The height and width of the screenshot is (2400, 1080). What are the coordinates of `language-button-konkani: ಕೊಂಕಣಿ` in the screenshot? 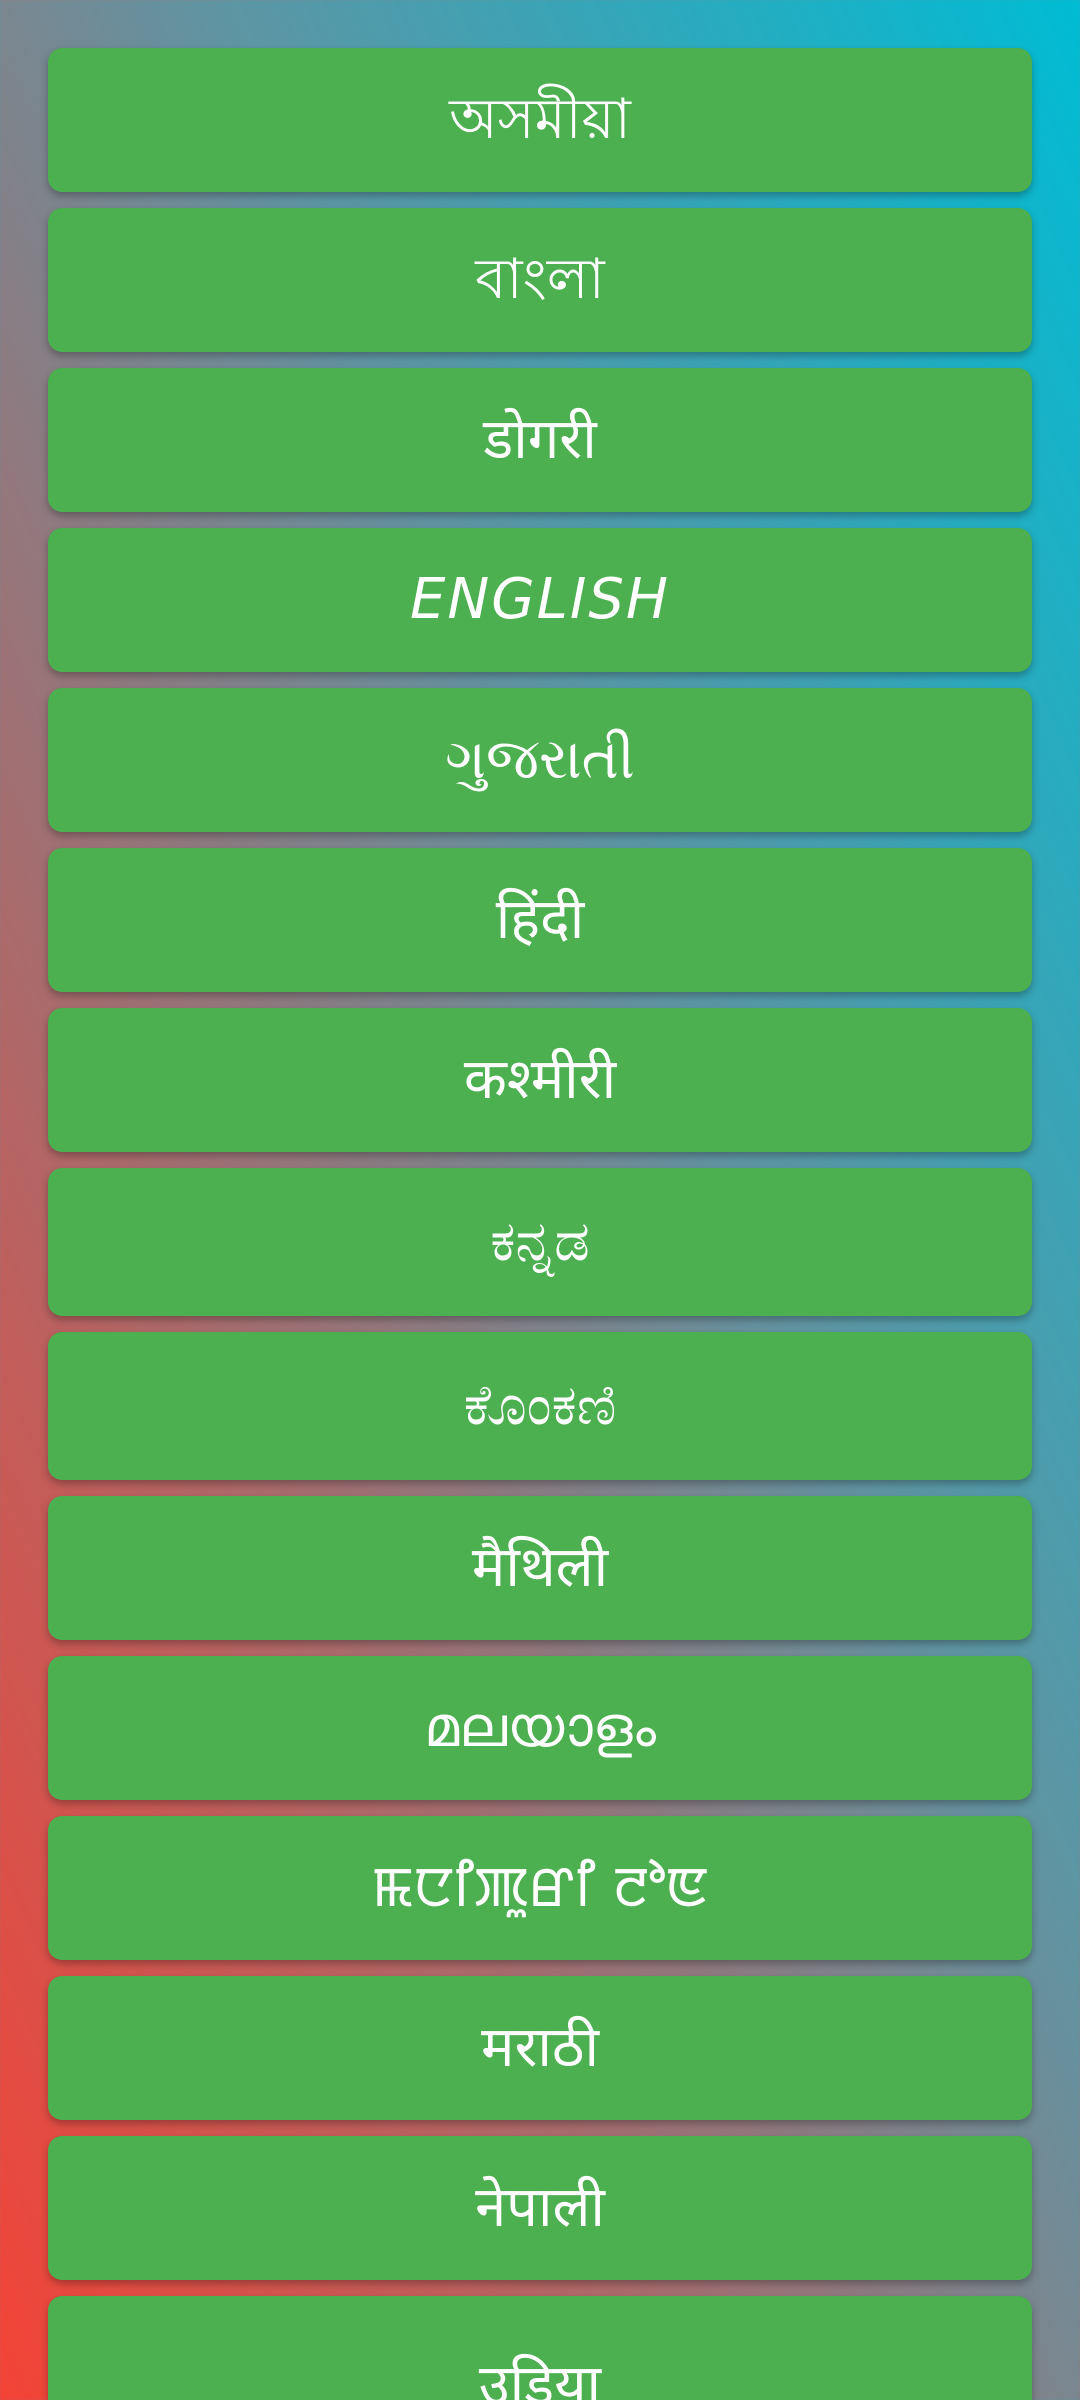 It's located at (540, 1406).